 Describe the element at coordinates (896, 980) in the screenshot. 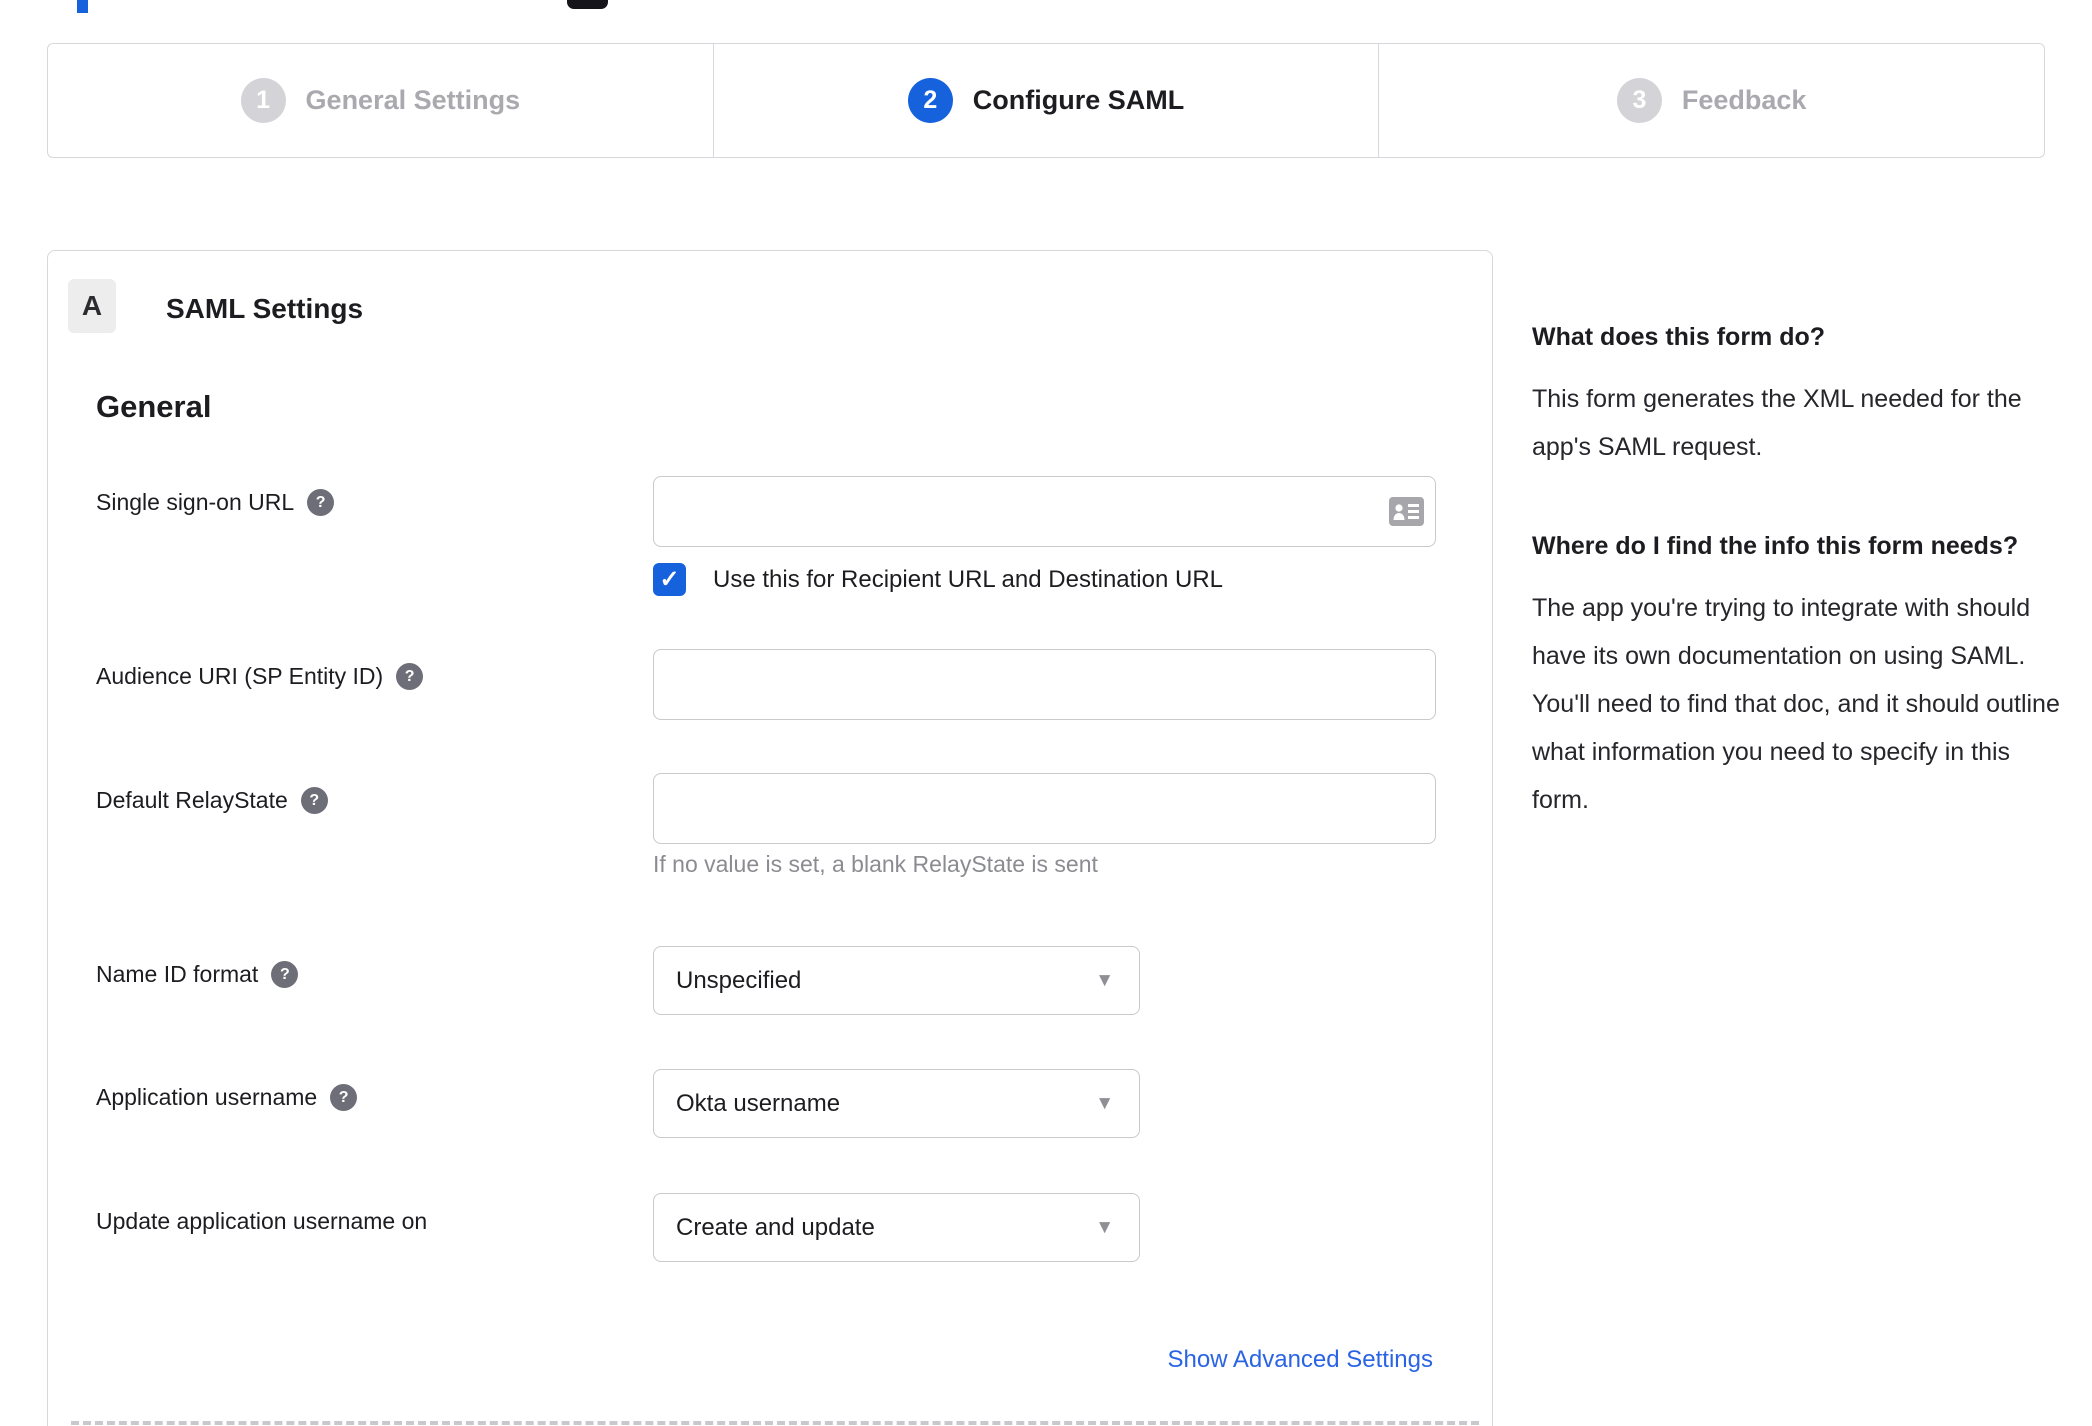

I see `name-id-format-select: Unspecified ▼` at that location.